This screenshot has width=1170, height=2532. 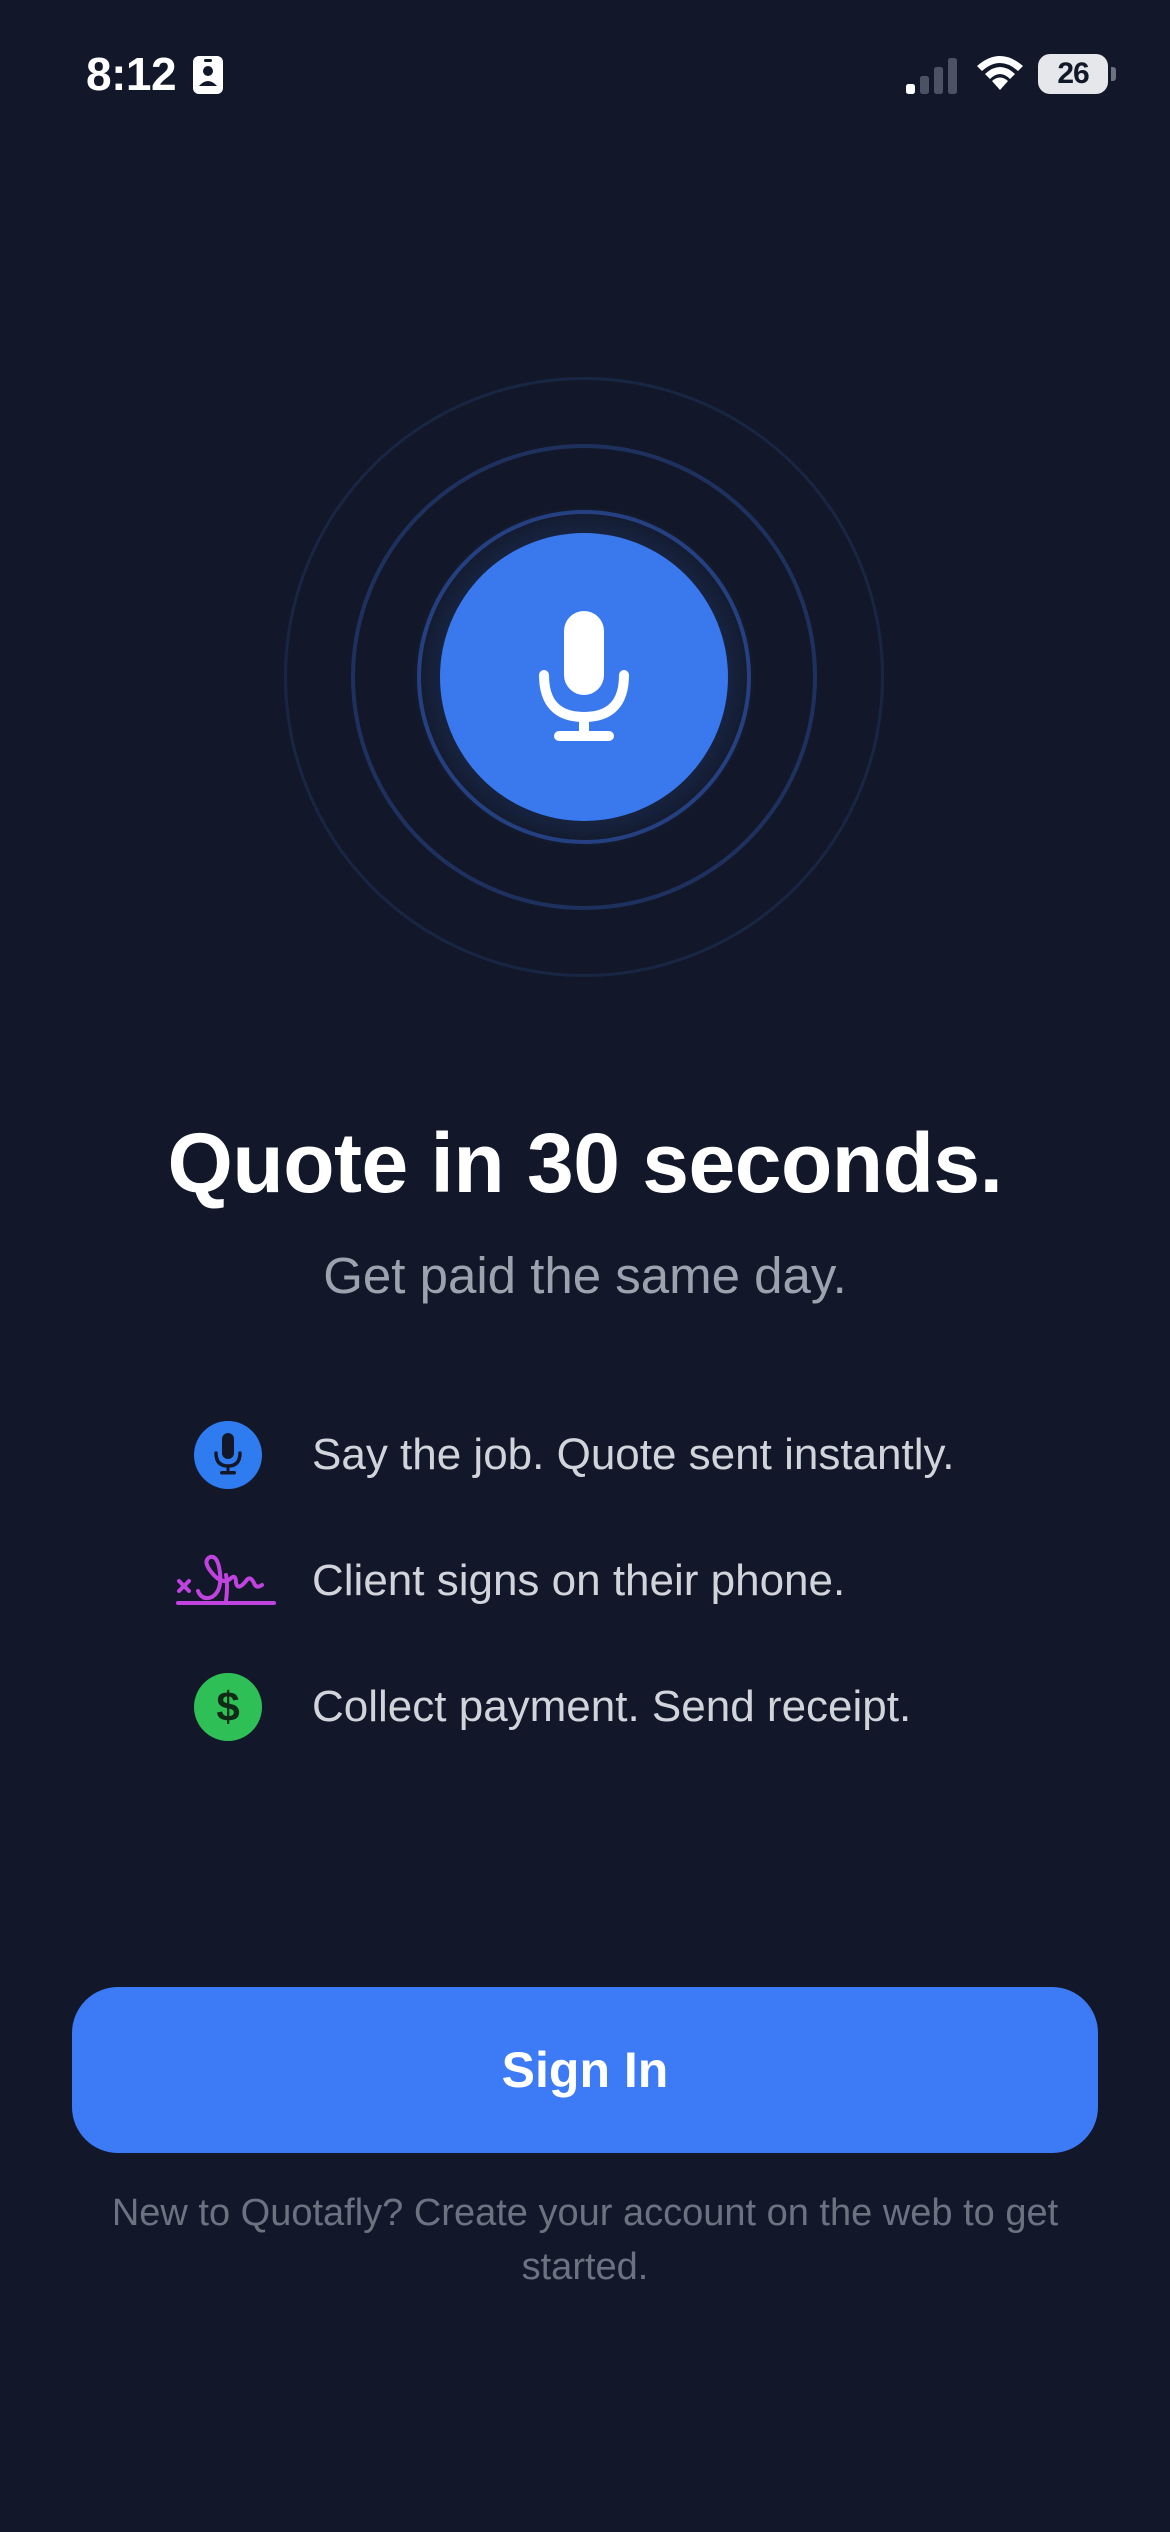 What do you see at coordinates (633, 1454) in the screenshot?
I see `feature-text: Say the job. Quote sent instantly.` at bounding box center [633, 1454].